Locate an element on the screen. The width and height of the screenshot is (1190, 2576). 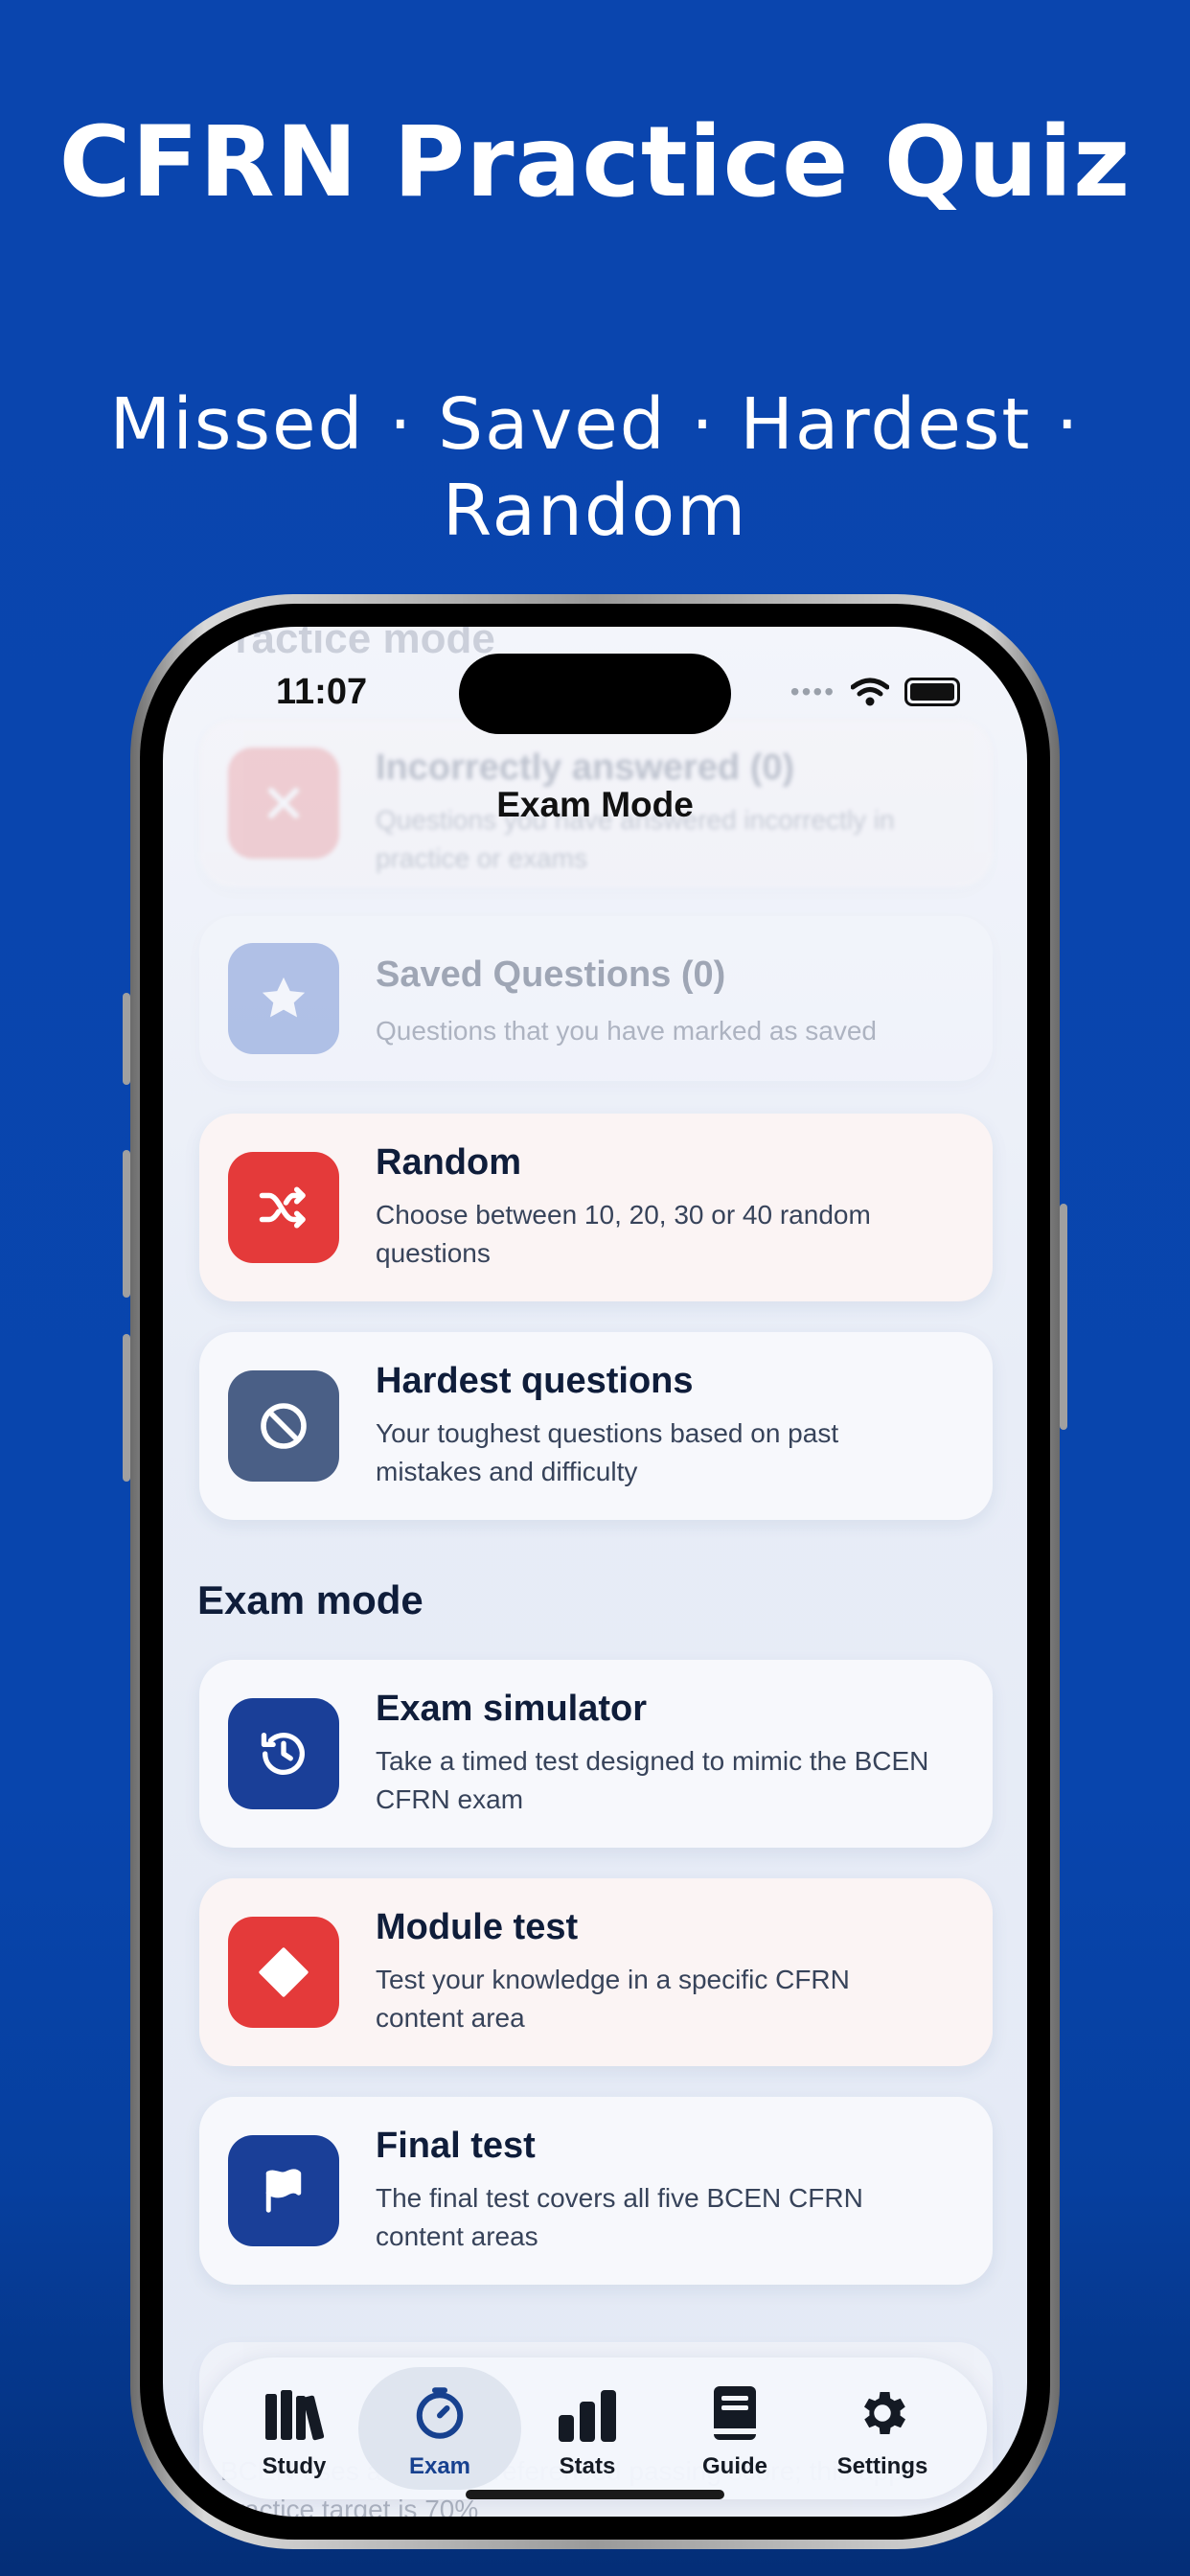
card-title: Final test is located at coordinates (456, 2146).